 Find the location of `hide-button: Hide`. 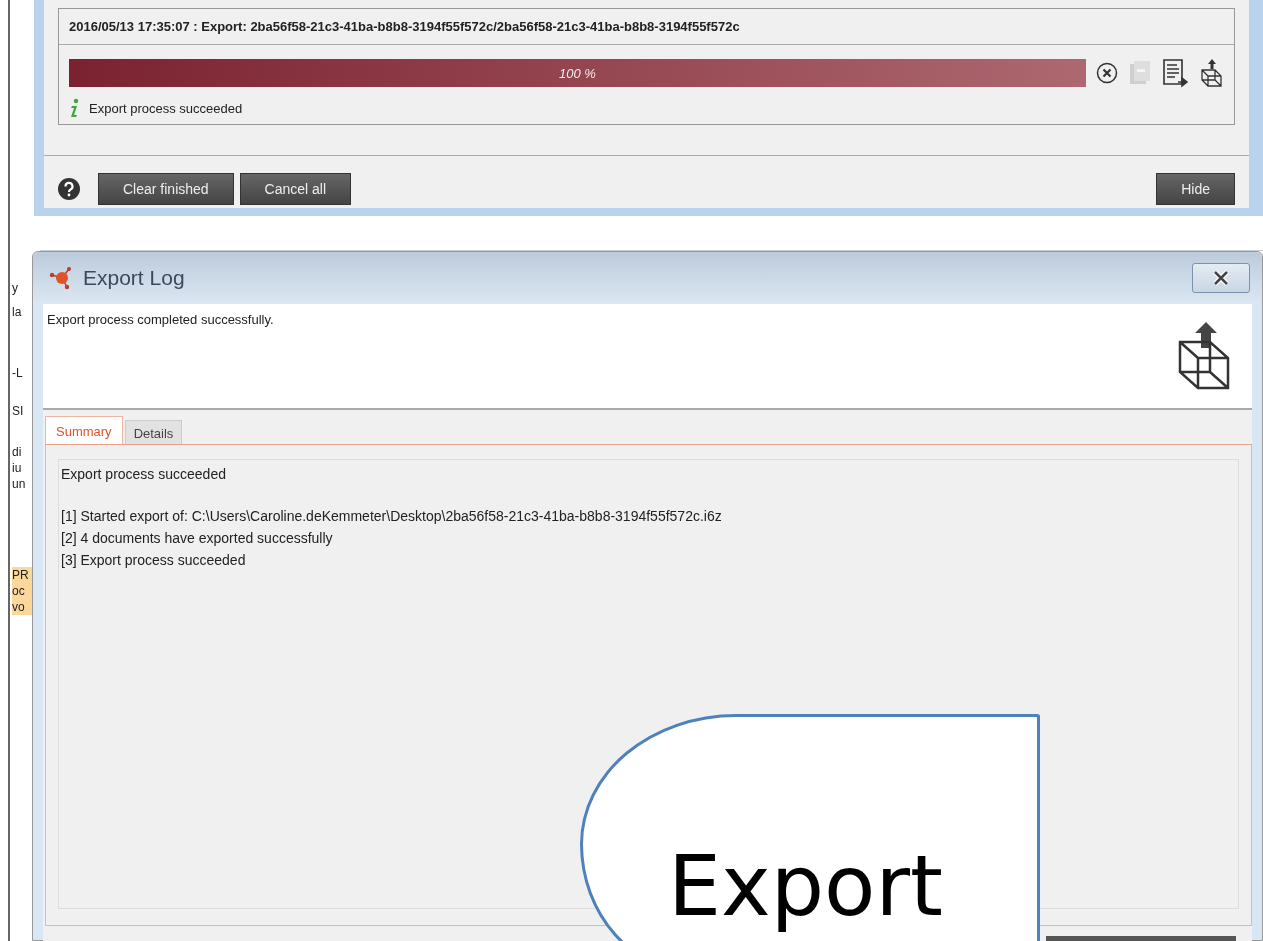

hide-button: Hide is located at coordinates (1195, 189).